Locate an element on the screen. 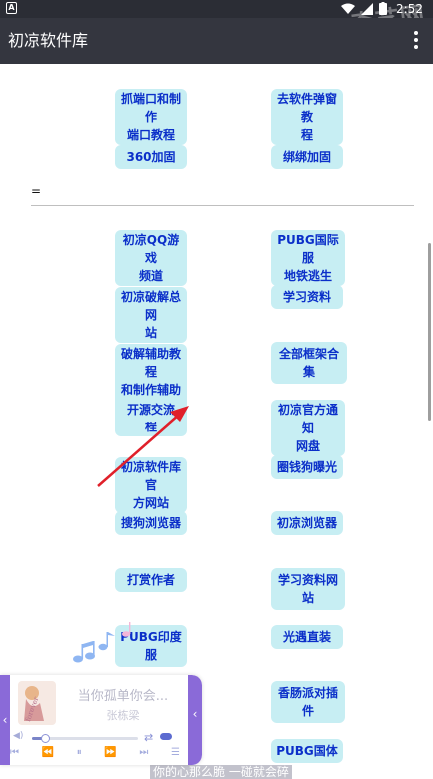  remove-popup-tutorial-button: 去软件弹窗教 程 is located at coordinates (307, 117).